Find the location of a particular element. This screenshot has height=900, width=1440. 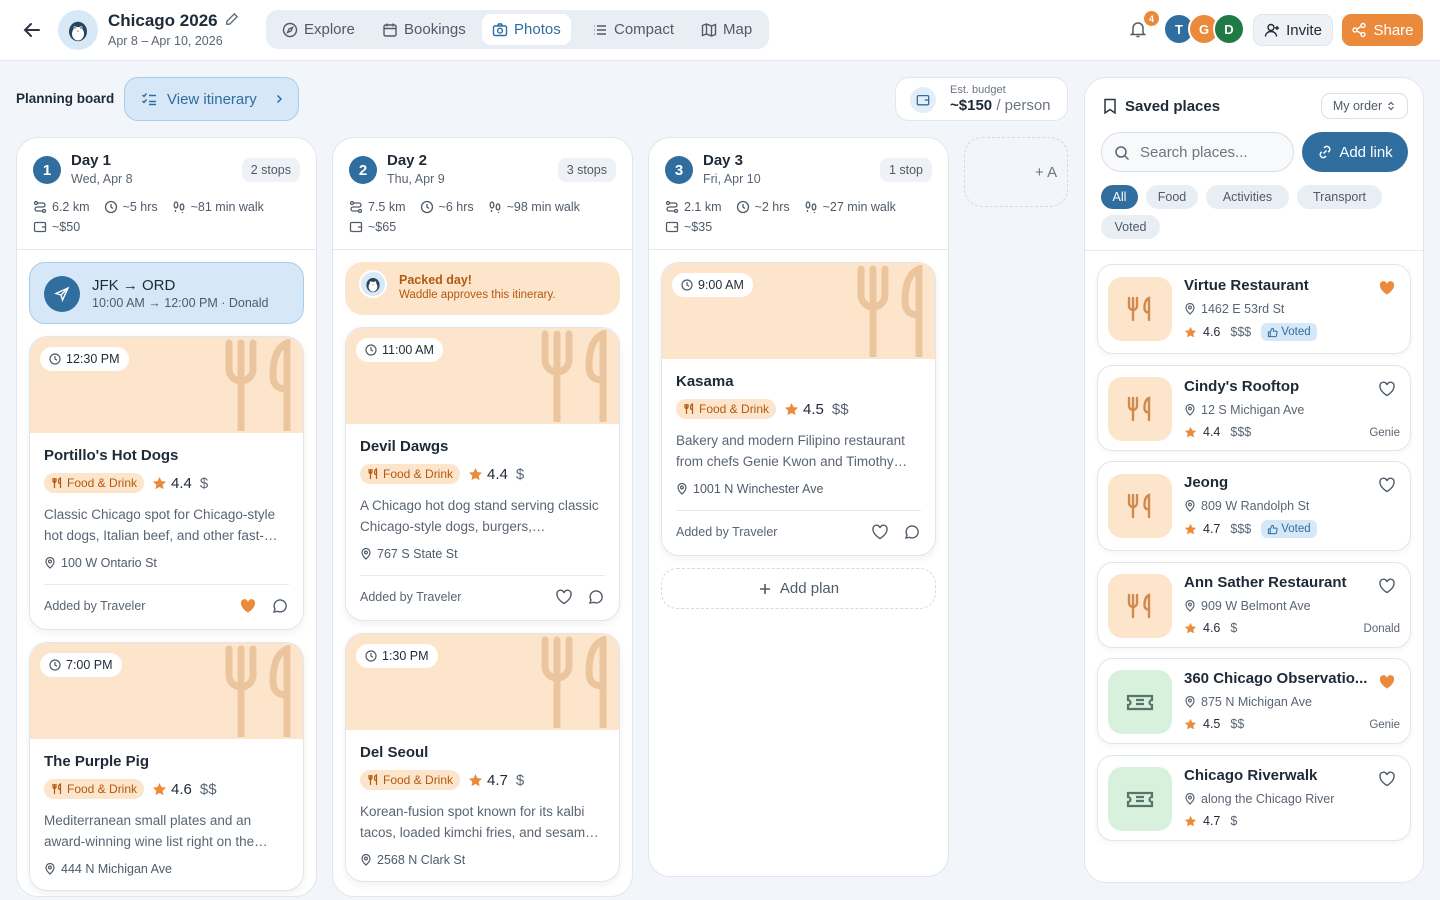

day-stats: 6.2 km ~5 hrs ~81 min walk is located at coordinates (148, 207).